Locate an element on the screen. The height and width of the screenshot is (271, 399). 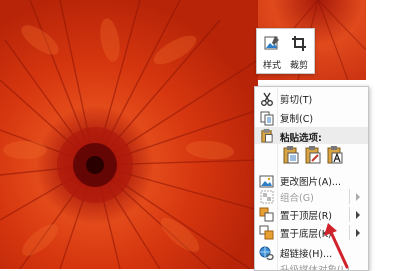
menu-item-copy: 复制(C) is located at coordinates (311, 117).